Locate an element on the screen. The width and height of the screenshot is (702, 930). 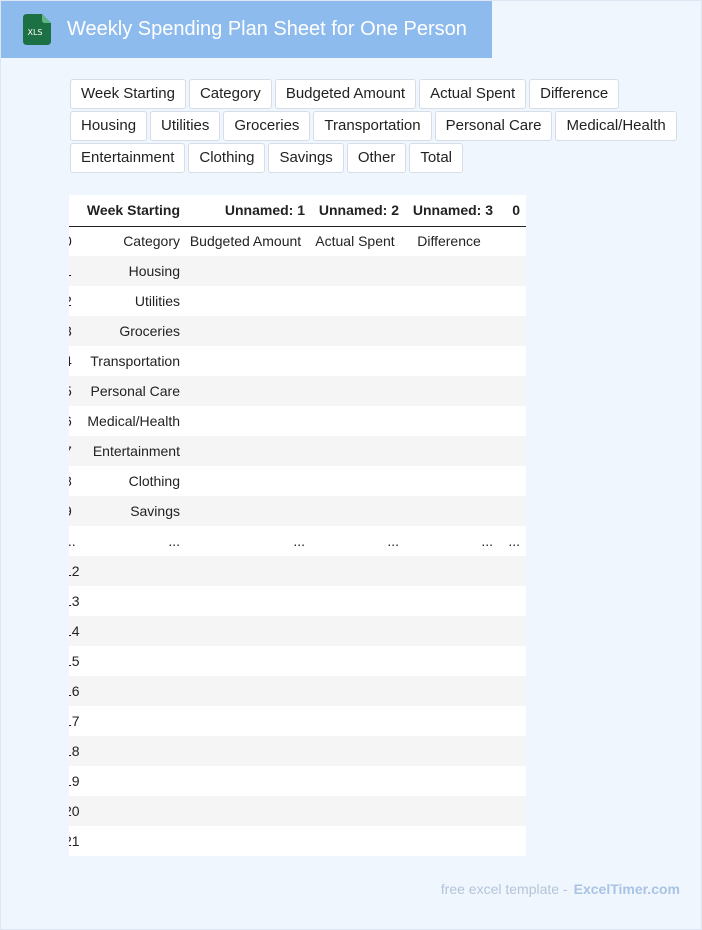
column-tag: Budgeted Amount is located at coordinates (345, 94).